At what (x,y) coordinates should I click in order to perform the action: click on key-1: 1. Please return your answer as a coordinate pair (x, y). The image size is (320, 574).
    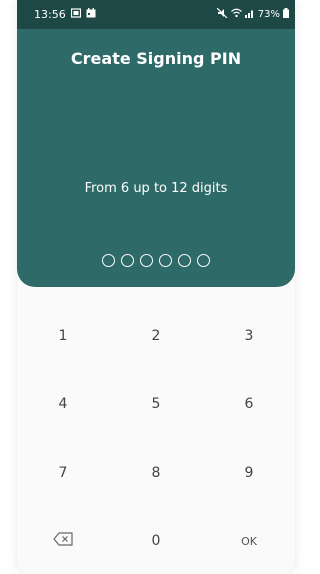
    Looking at the image, I should click on (63, 336).